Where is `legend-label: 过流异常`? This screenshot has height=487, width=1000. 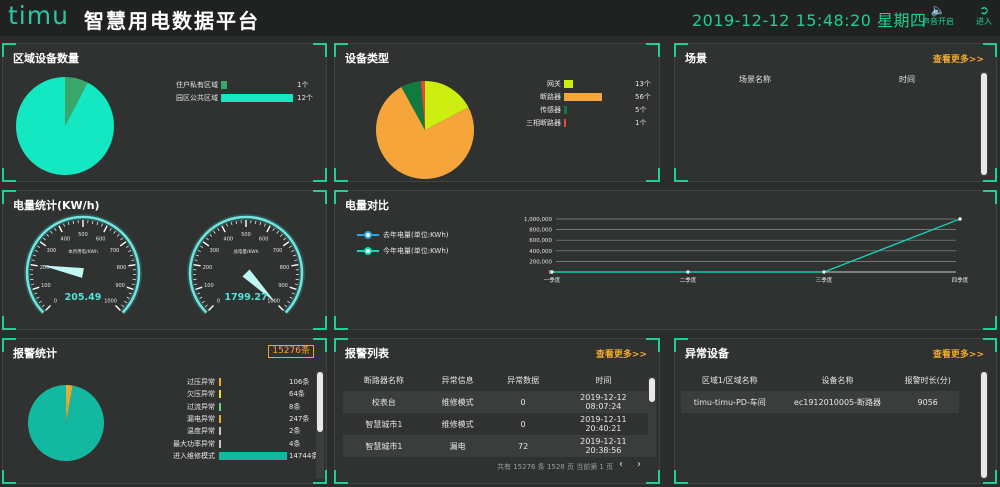 legend-label: 过流异常 is located at coordinates (201, 406).